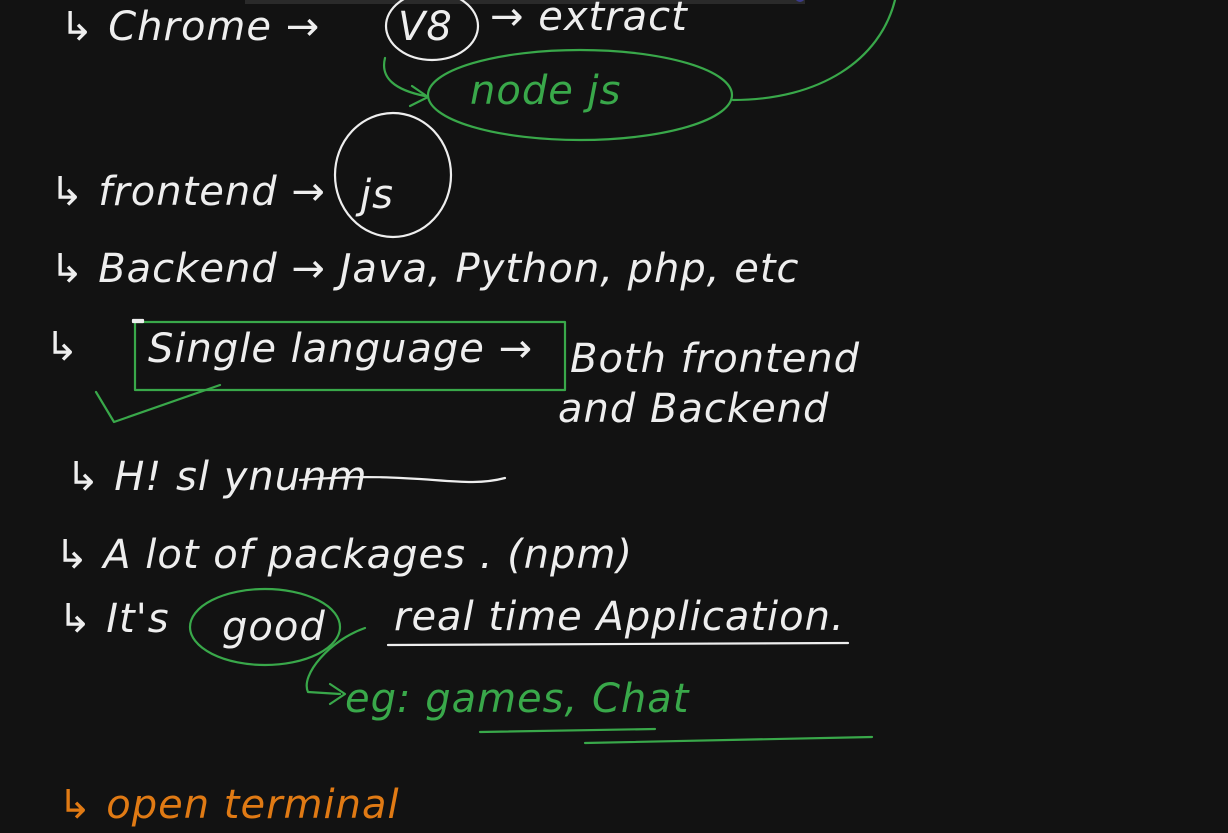  Describe the element at coordinates (589, 20) in the screenshot. I see `note-line-chrome-suffix: → extract` at that location.